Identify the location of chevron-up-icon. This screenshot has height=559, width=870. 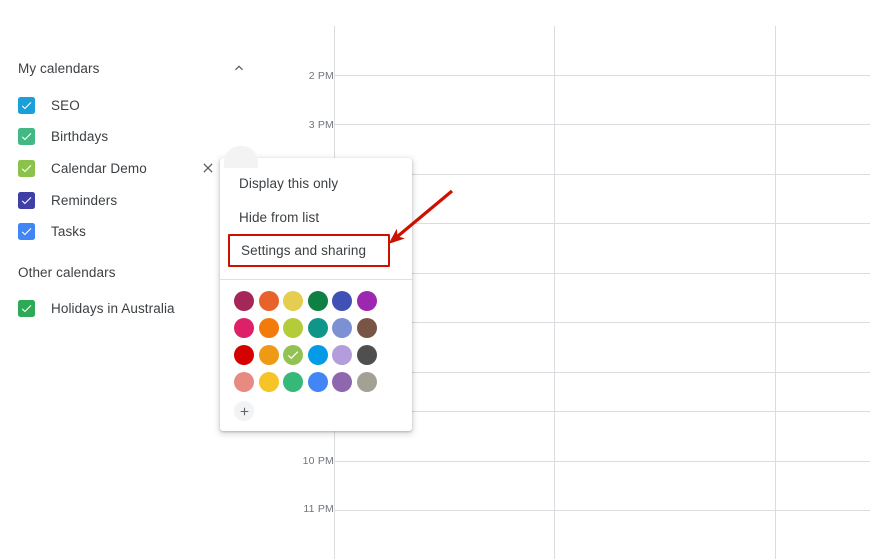
(239, 68).